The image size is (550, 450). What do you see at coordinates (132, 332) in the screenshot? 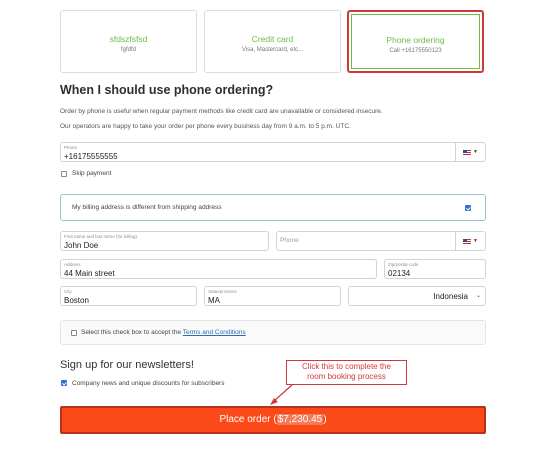
I see `terms-prefix: Select this check box to accept the` at bounding box center [132, 332].